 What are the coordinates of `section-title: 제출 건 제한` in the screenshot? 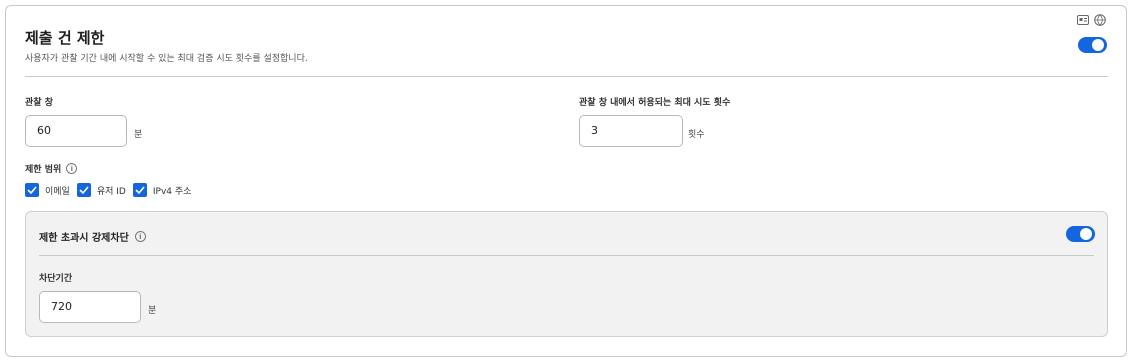 It's located at (65, 38).